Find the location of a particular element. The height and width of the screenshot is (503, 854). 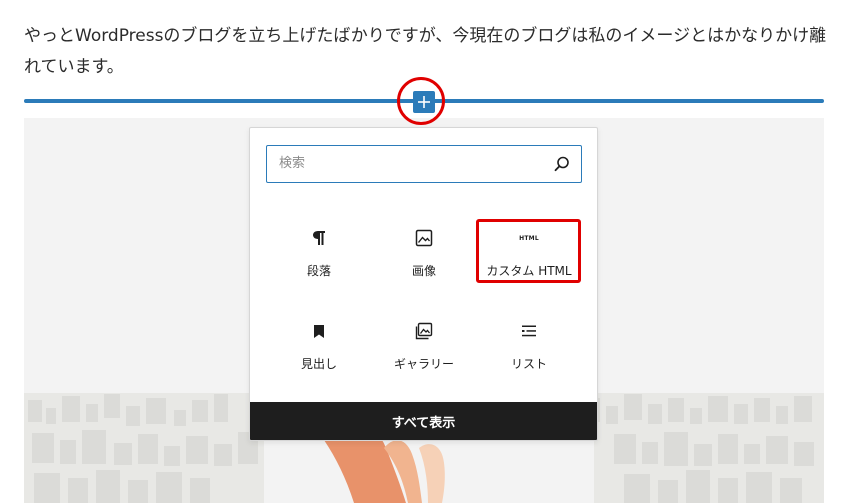

html-icon: HTML is located at coordinates (529, 238).